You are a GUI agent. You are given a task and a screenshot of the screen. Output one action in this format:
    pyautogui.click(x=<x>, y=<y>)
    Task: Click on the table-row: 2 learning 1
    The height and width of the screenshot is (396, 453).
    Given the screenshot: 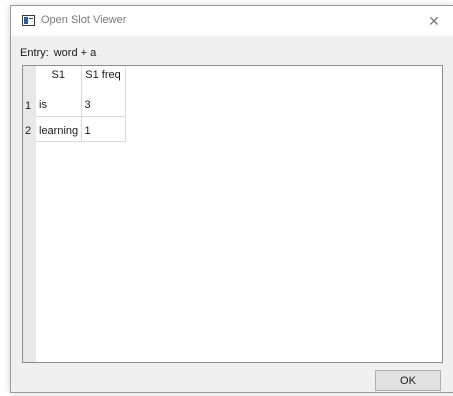 What is the action you would take?
    pyautogui.click(x=74, y=129)
    